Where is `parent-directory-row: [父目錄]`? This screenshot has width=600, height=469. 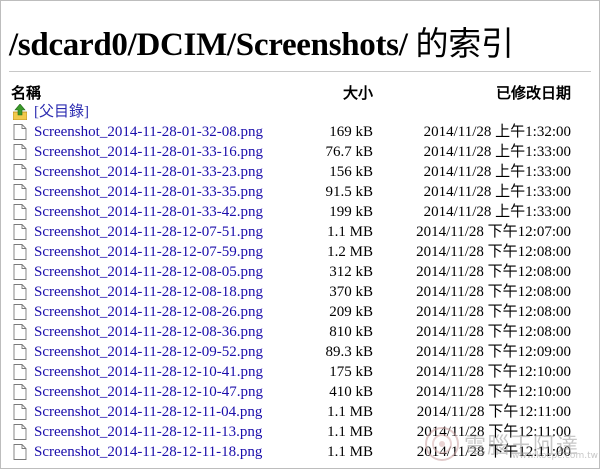 parent-directory-row: [父目錄] is located at coordinates (291, 112).